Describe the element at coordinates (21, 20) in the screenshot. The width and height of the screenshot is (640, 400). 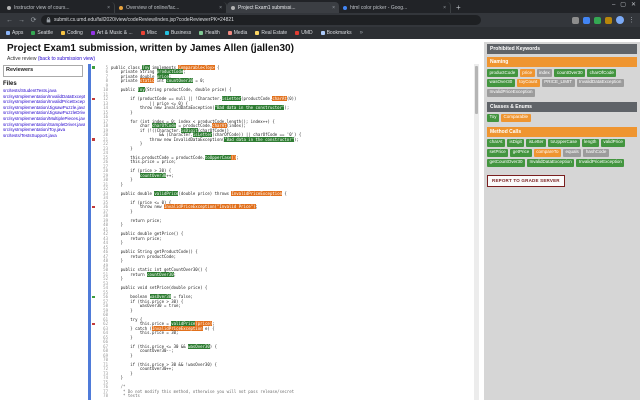
I see `forward-icon: →` at that location.